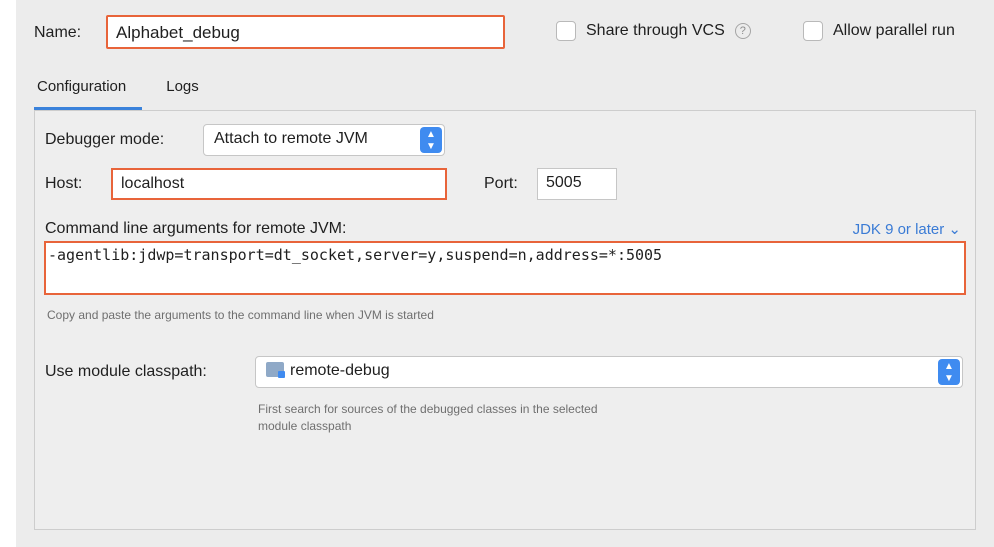 The width and height of the screenshot is (994, 547). I want to click on name-input: Alphabet_debug, so click(305, 32).